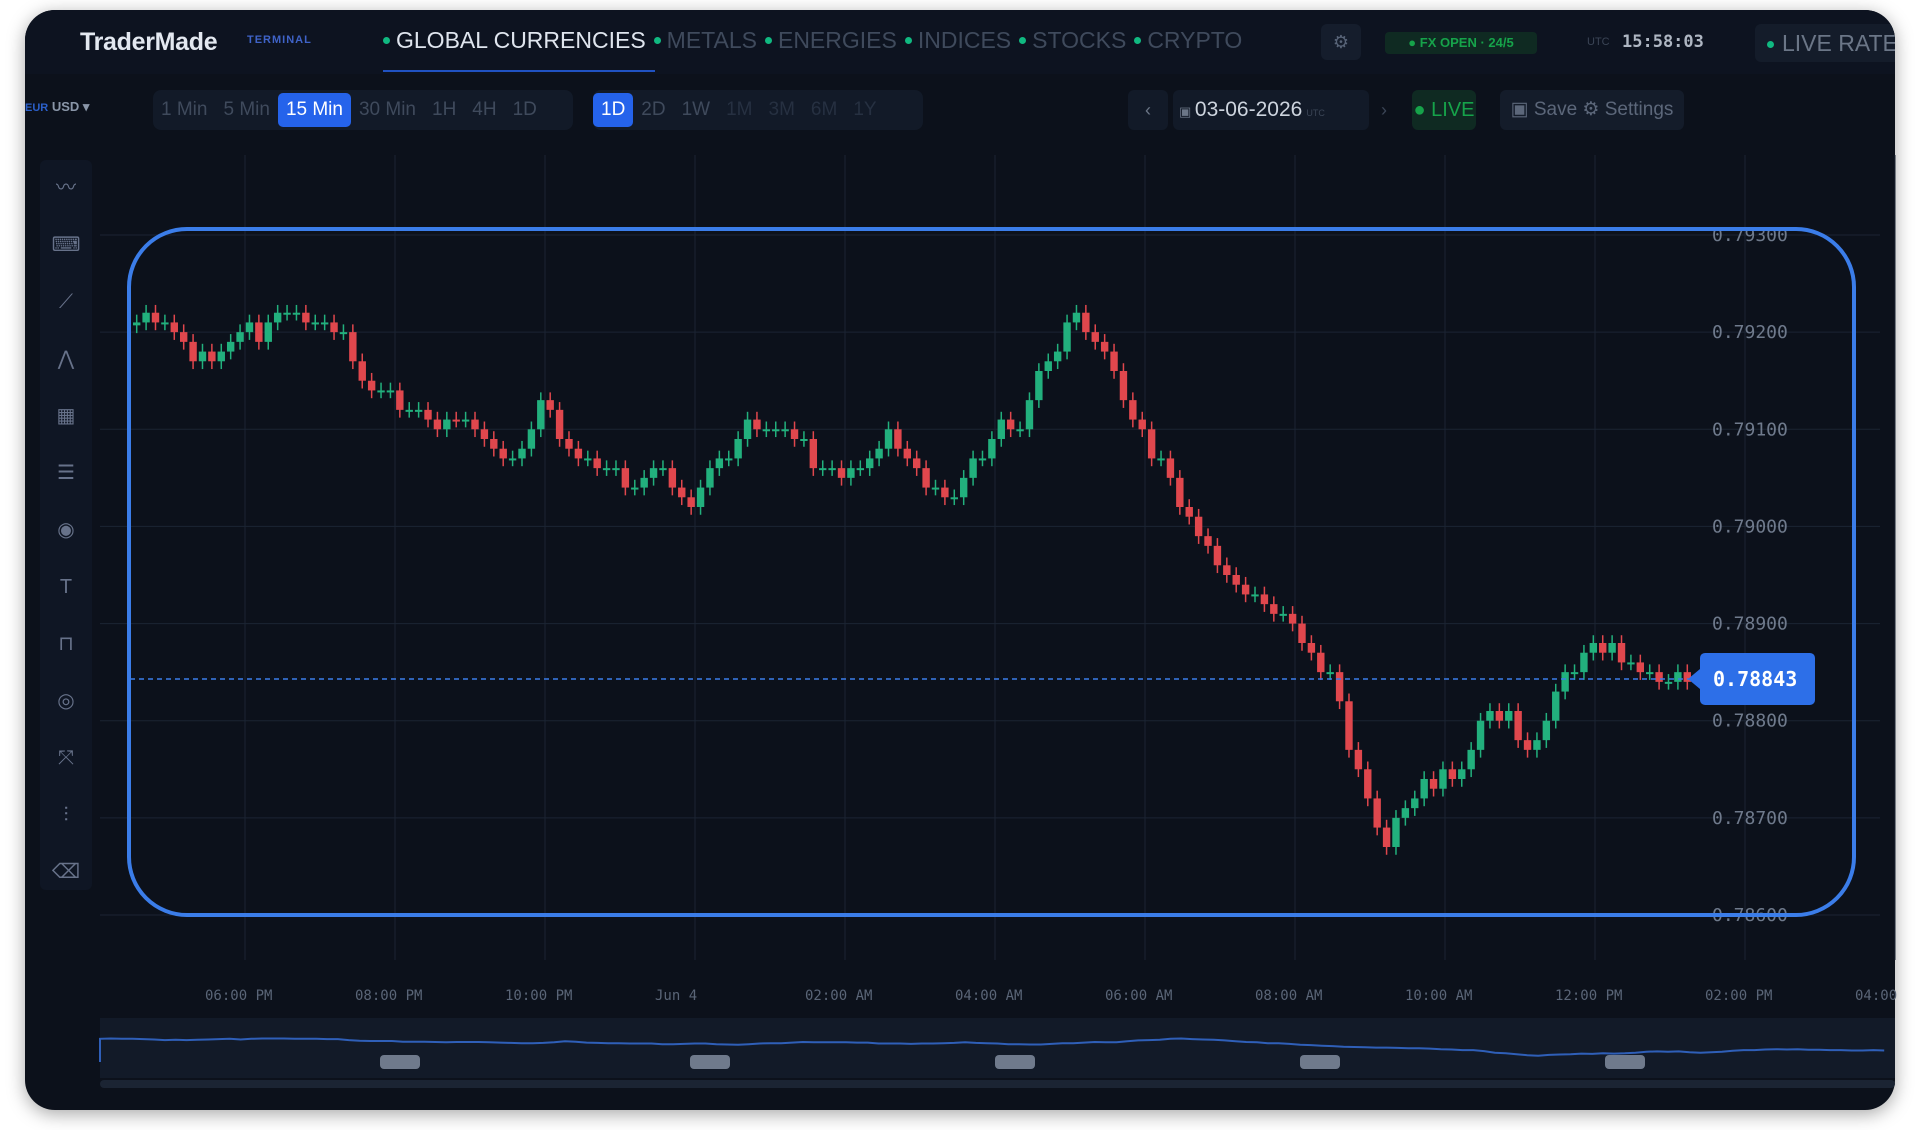 The width and height of the screenshot is (1920, 1130). Describe the element at coordinates (388, 996) in the screenshot. I see `x-tick-label: 08:00 PM` at that location.